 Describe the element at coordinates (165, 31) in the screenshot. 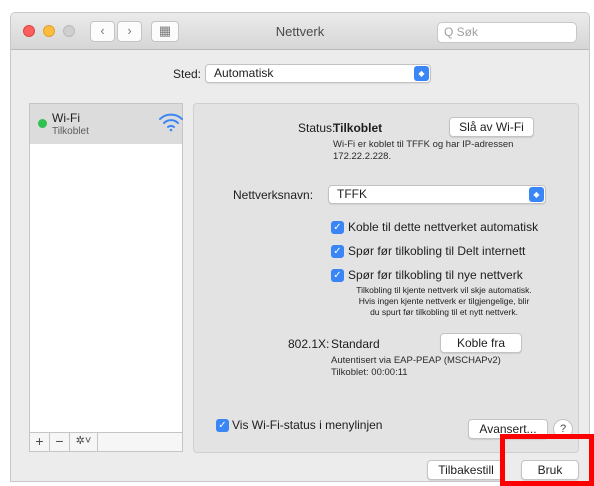

I see `show-all-grid-icon: ▦` at that location.